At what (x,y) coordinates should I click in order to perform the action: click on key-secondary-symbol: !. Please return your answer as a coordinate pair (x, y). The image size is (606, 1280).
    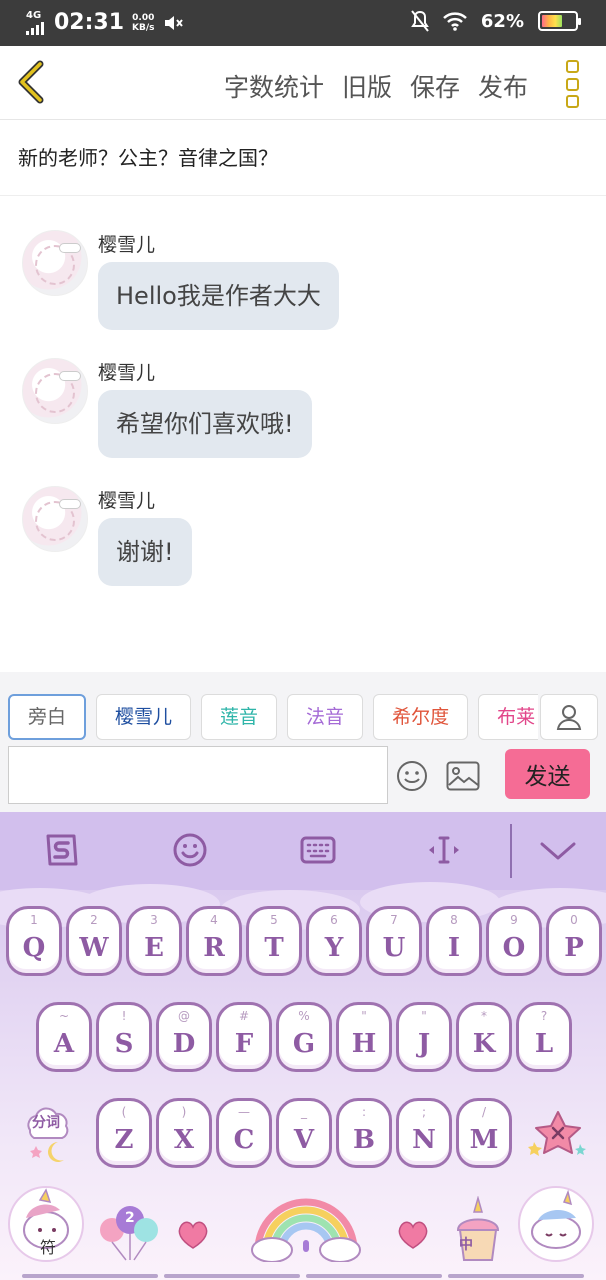
    Looking at the image, I should click on (124, 1016).